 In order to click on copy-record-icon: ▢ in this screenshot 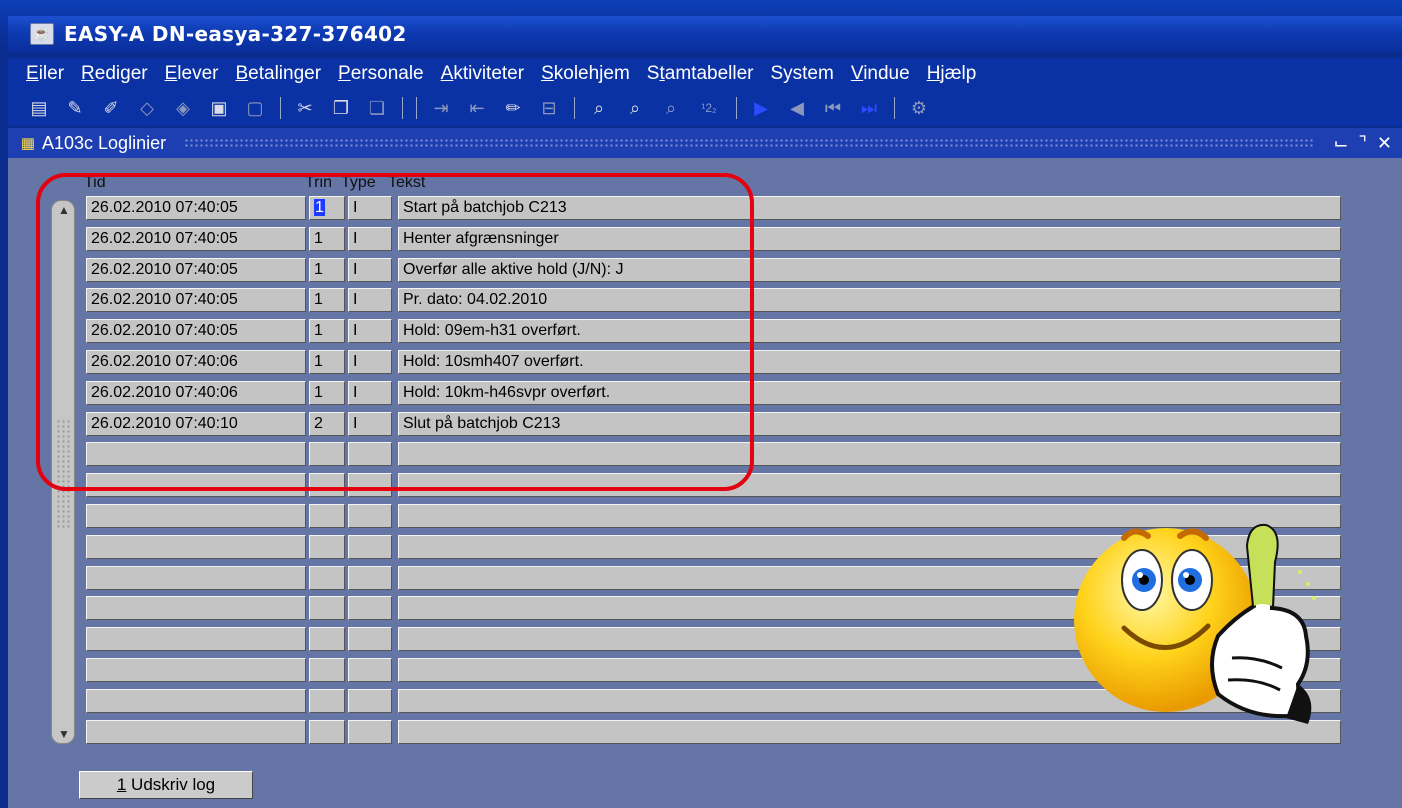, I will do `click(255, 108)`.